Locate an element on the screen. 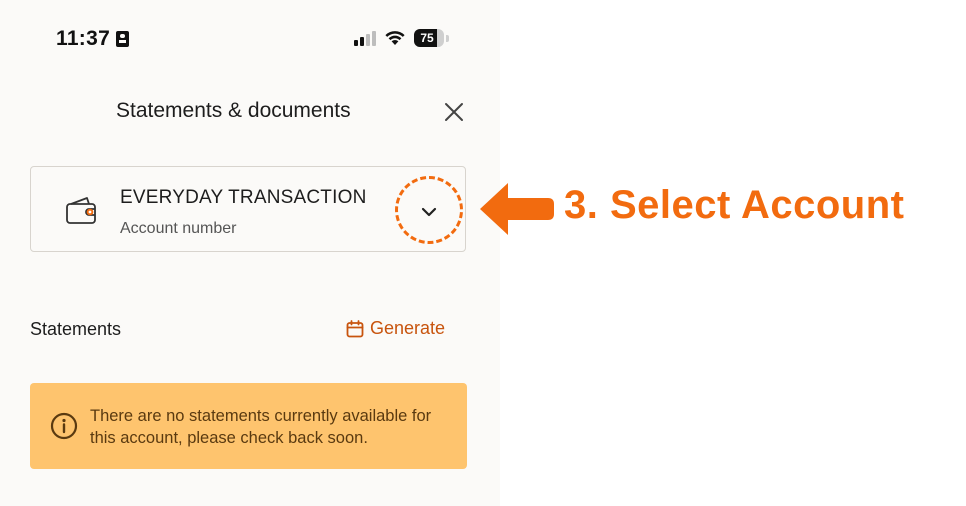 The image size is (966, 506). account-dropdown-highlight is located at coordinates (429, 210).